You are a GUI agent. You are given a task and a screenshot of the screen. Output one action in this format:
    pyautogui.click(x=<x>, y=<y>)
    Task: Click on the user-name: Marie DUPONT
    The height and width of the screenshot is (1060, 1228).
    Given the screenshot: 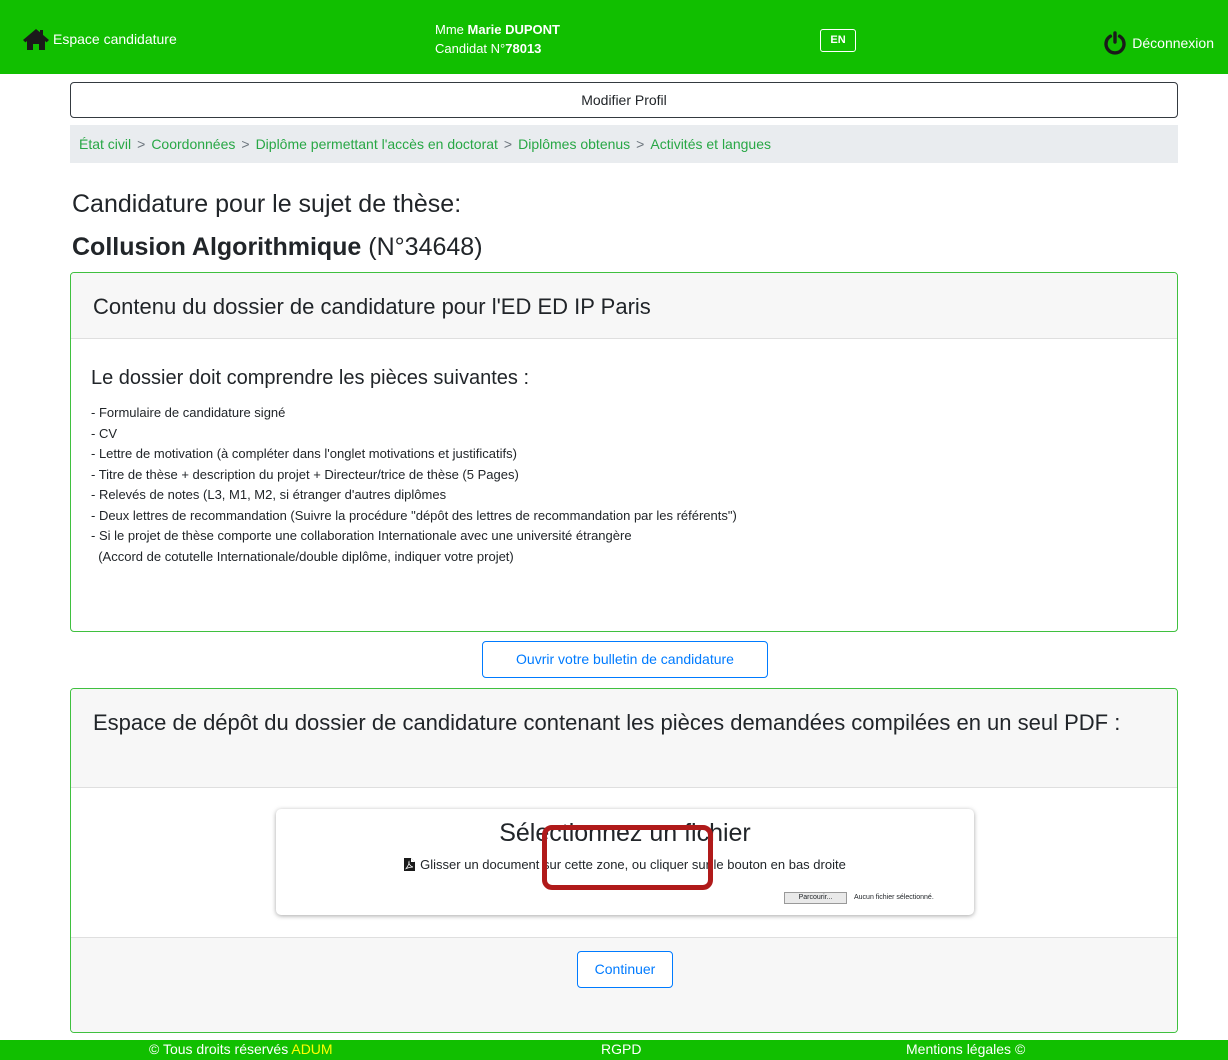 What is the action you would take?
    pyautogui.click(x=513, y=29)
    